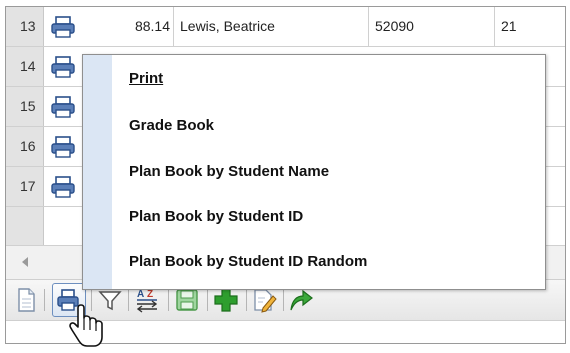  What do you see at coordinates (171, 126) in the screenshot?
I see `menu-item-grade-book: Grade Book` at bounding box center [171, 126].